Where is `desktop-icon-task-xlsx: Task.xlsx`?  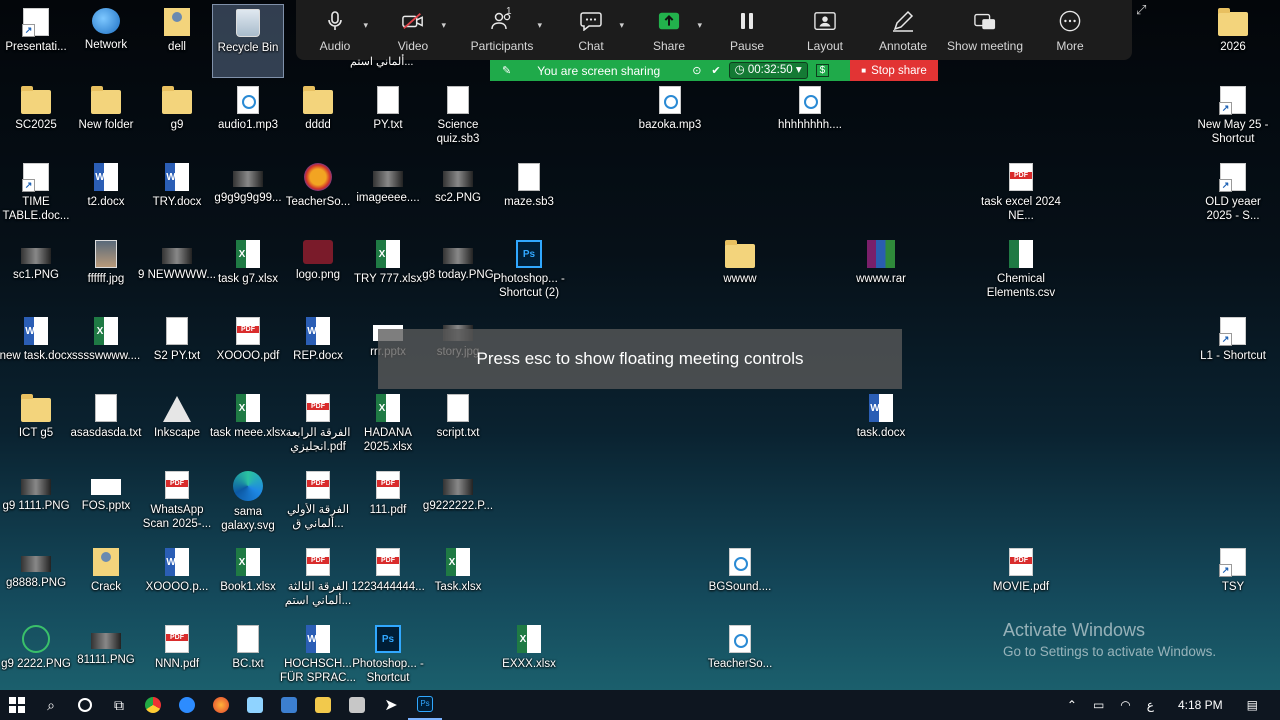
desktop-icon-task-xlsx: Task.xlsx is located at coordinates (458, 581).